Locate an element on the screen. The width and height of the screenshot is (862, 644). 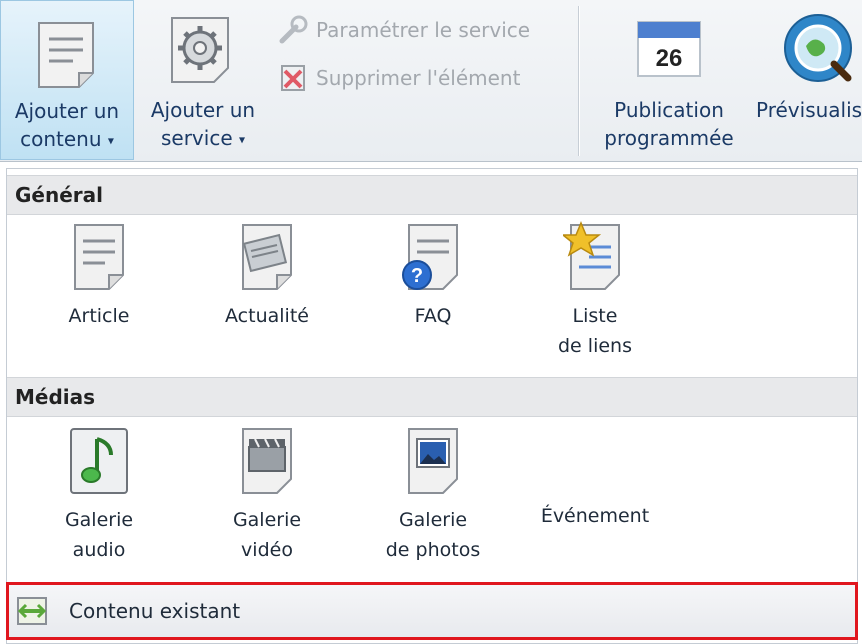
link-list-icon is located at coordinates (590, 255).